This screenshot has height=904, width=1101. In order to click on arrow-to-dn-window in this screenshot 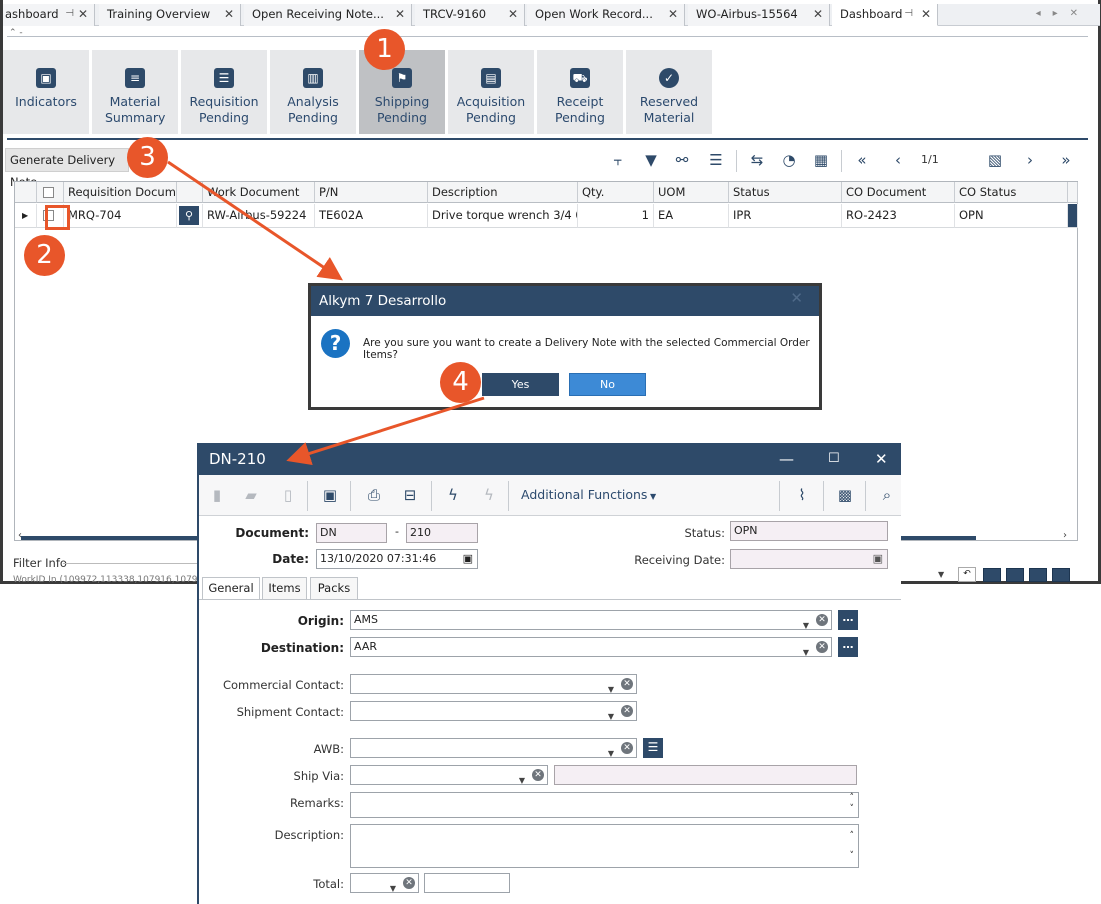, I will do `click(385, 430)`.